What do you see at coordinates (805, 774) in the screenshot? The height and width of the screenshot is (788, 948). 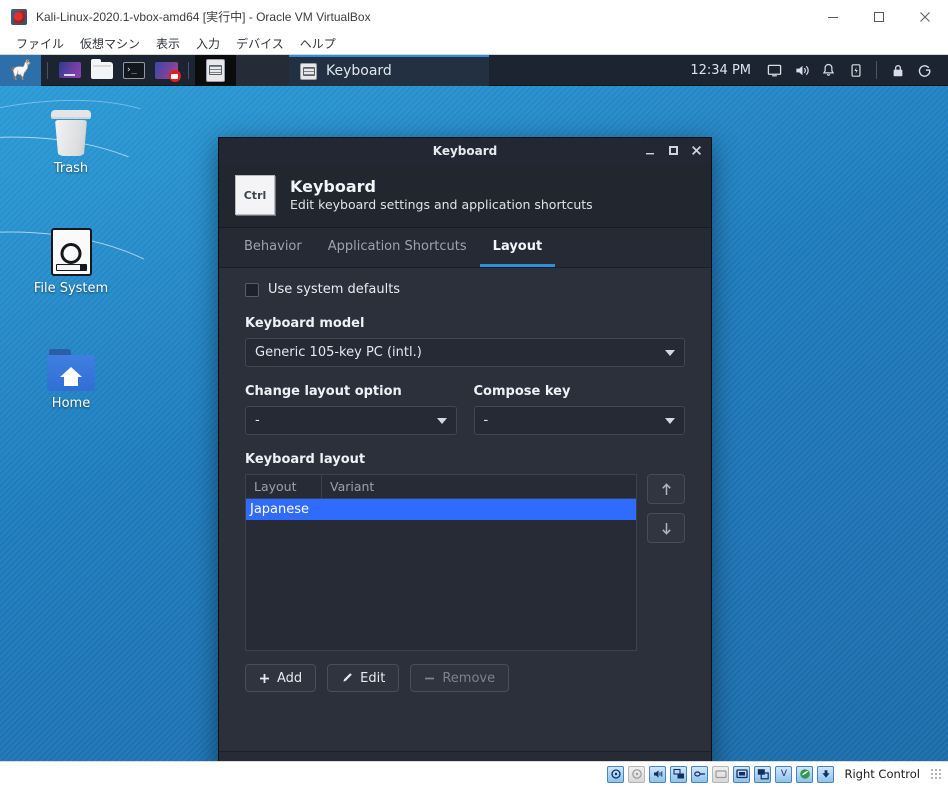 I see `mouse-integration-icon` at bounding box center [805, 774].